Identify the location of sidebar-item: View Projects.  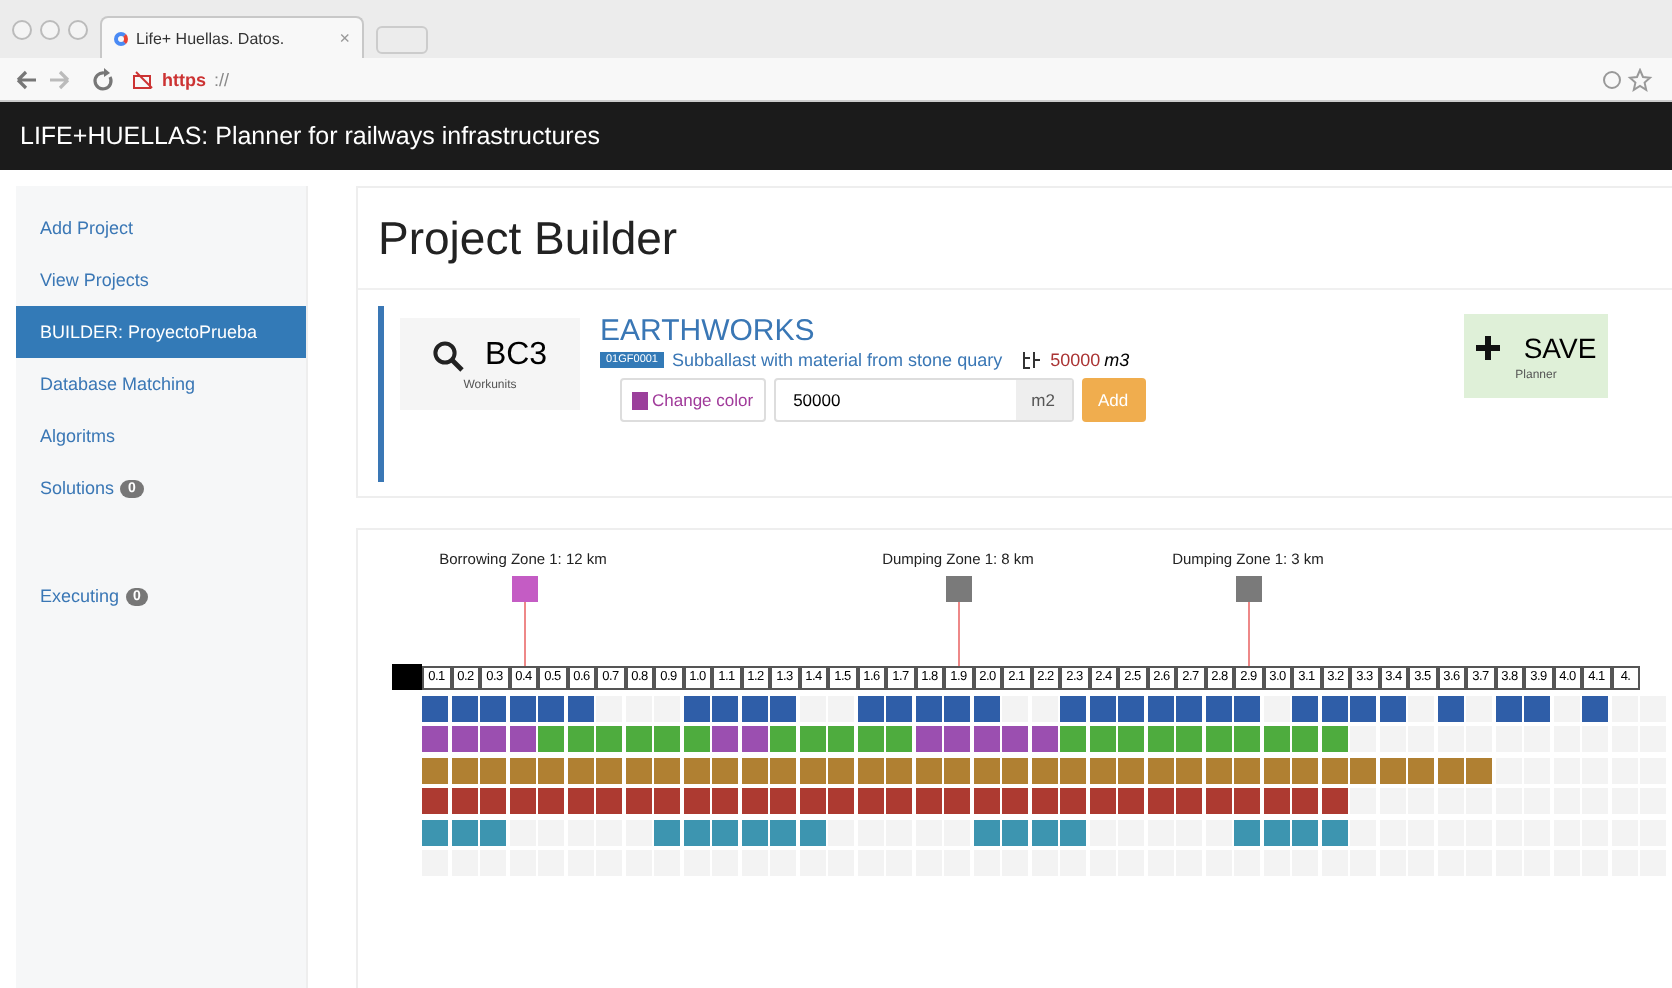
(161, 280).